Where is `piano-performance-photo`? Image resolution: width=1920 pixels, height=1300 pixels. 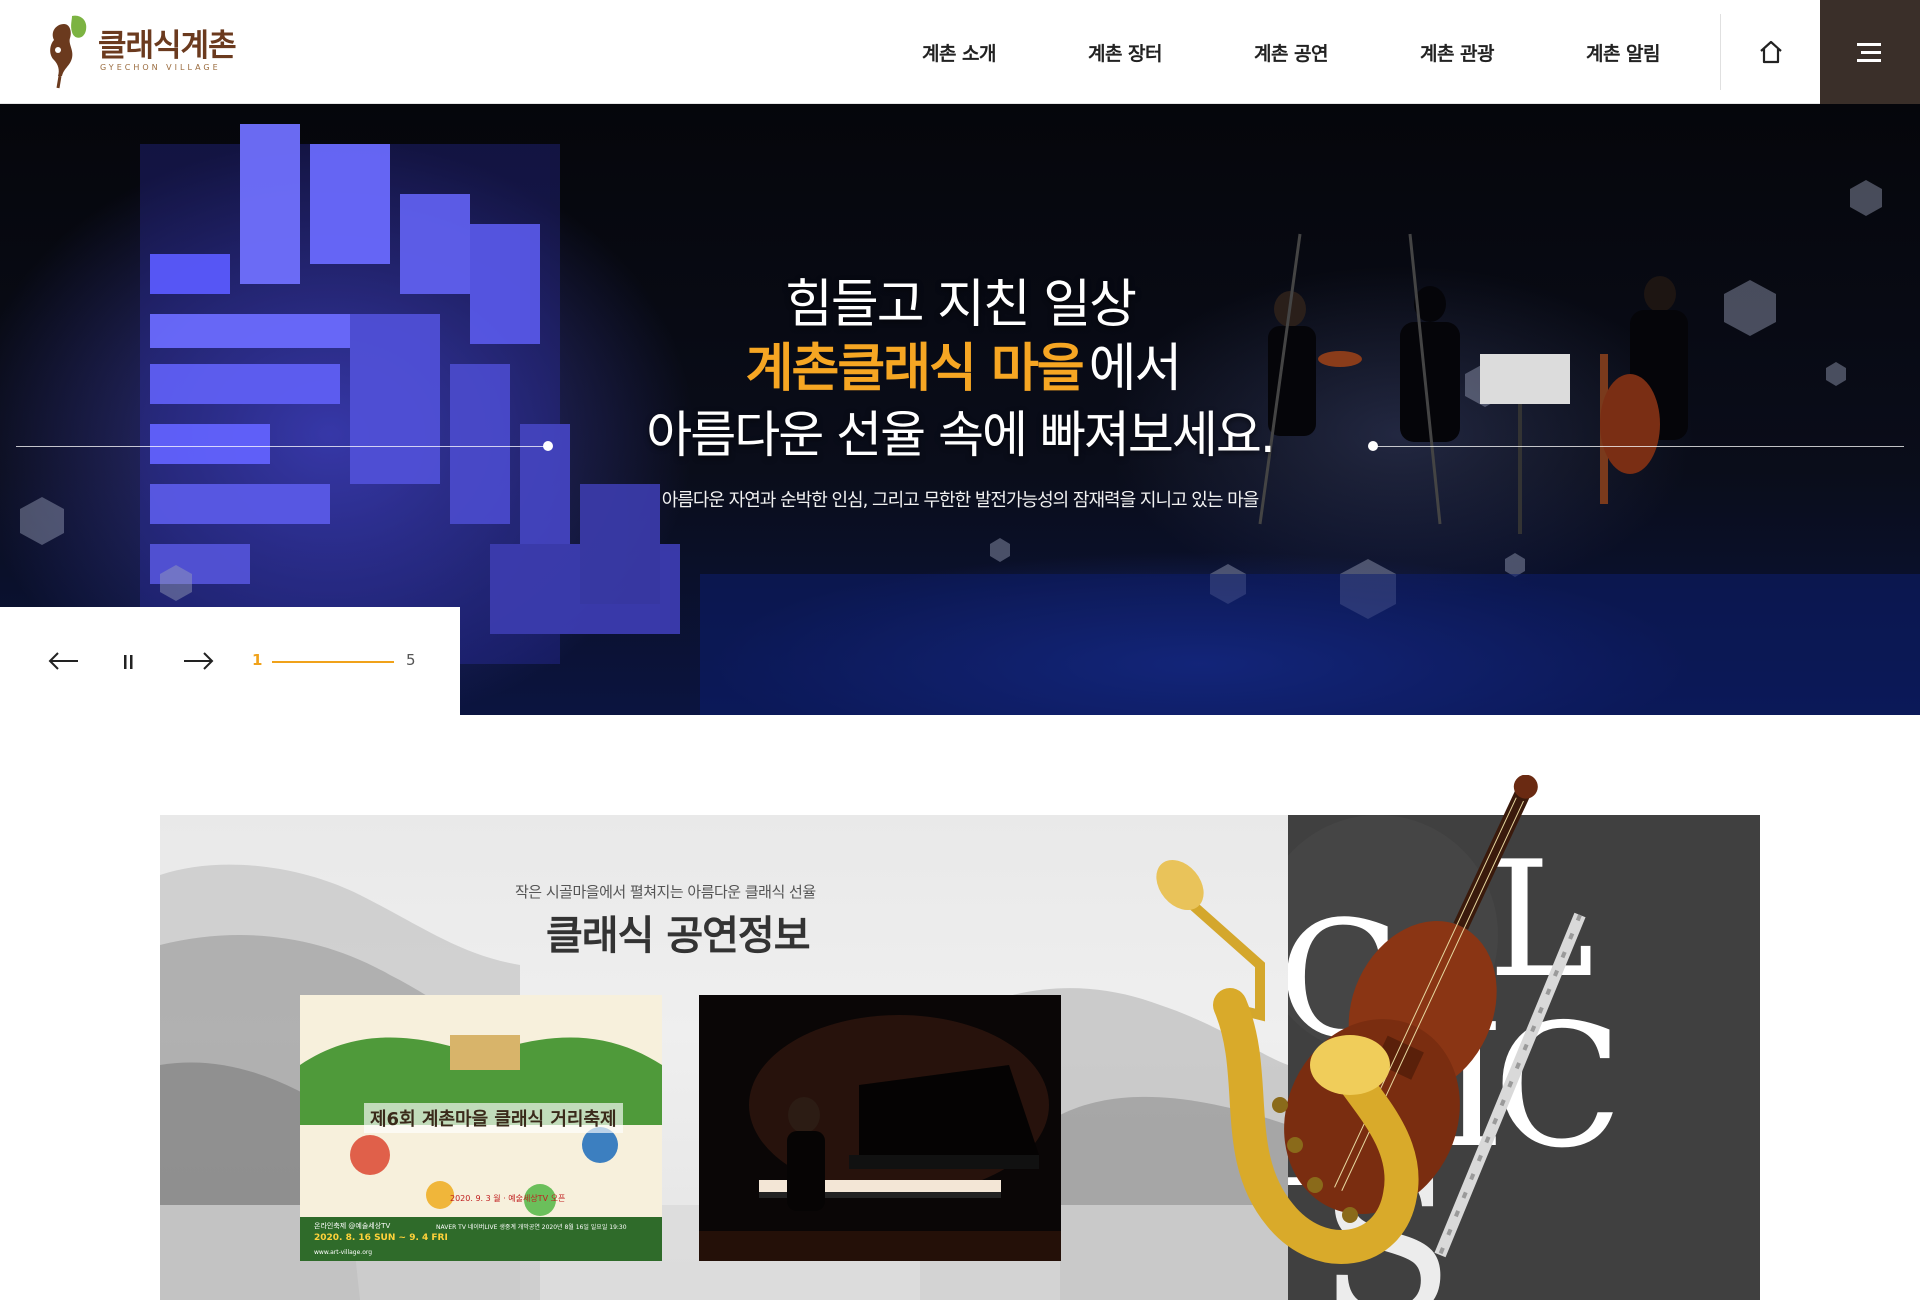 piano-performance-photo is located at coordinates (880, 1128).